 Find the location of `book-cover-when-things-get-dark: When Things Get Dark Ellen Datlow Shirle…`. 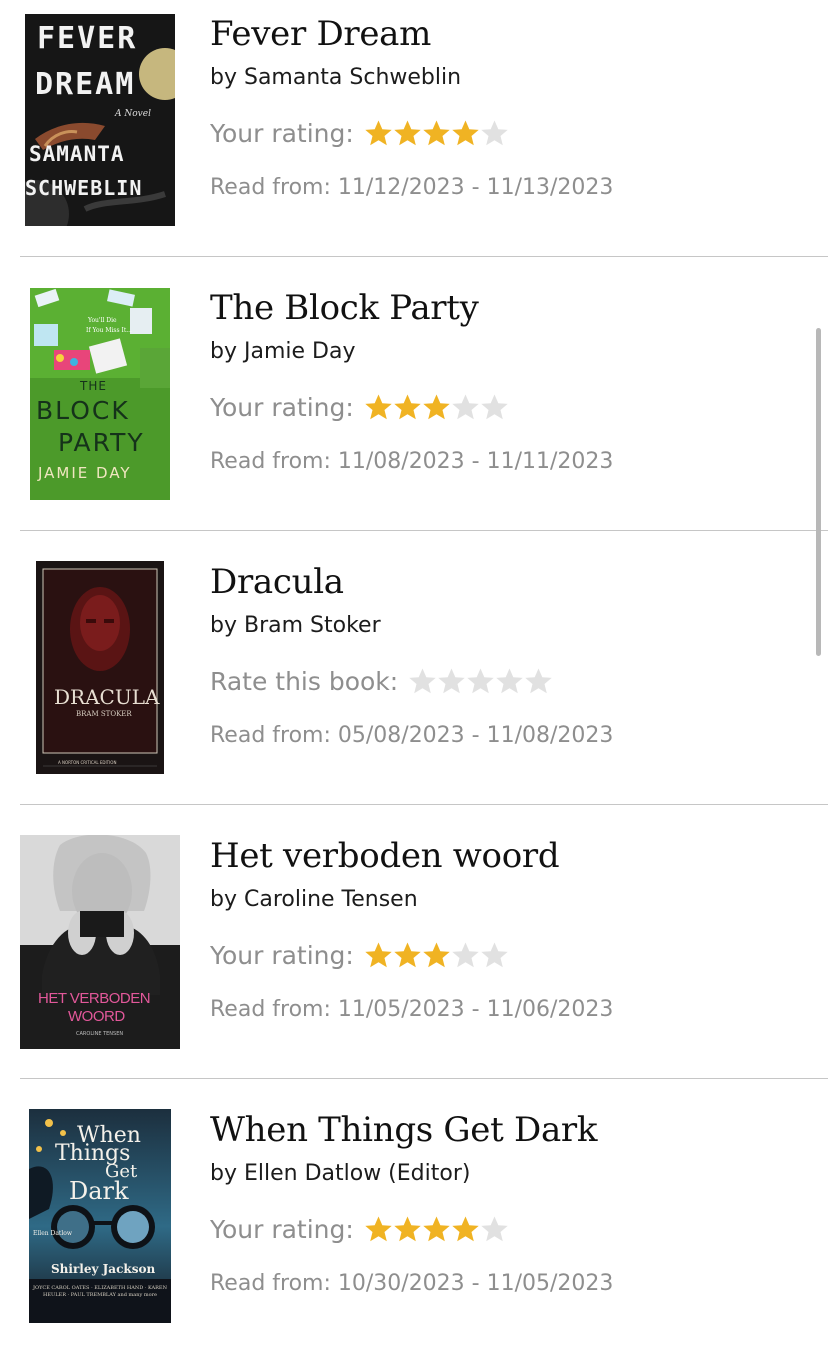

book-cover-when-things-get-dark: When Things Get Dark Ellen Datlow Shirle… is located at coordinates (100, 1216).